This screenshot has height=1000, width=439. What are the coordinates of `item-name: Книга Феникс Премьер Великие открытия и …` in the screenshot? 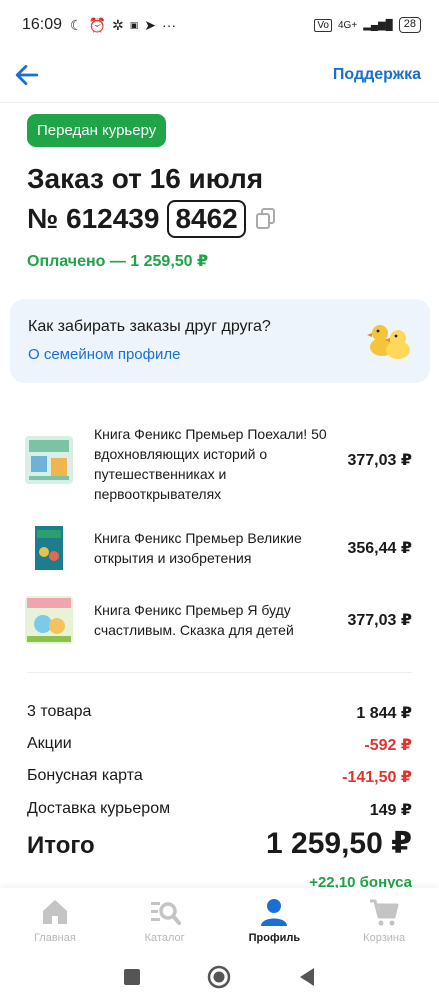 It's located at (198, 548).